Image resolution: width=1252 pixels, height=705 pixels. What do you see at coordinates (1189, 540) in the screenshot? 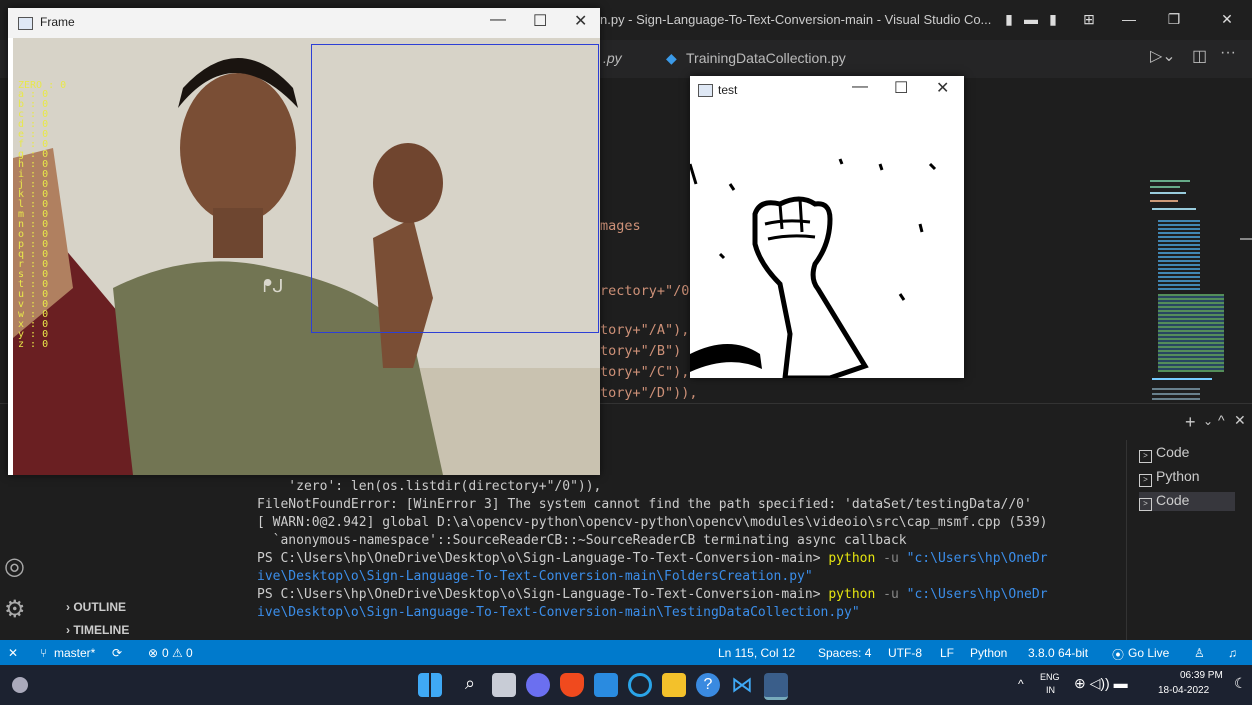
I see `terminal-list: > Code > Python > Code` at bounding box center [1189, 540].